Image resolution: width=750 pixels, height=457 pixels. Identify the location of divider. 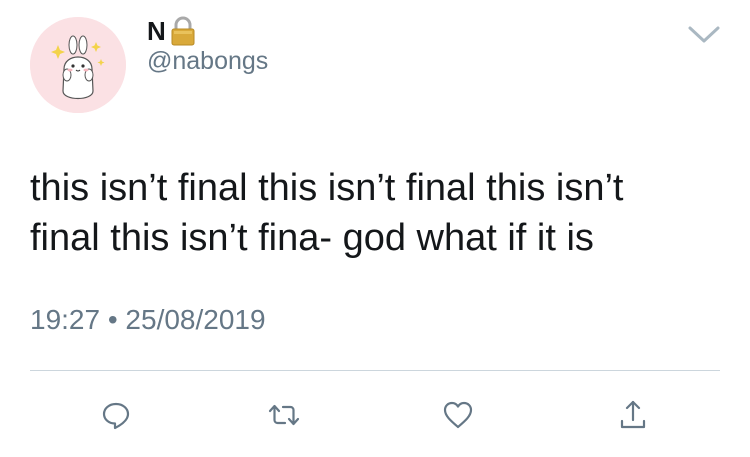
(375, 370).